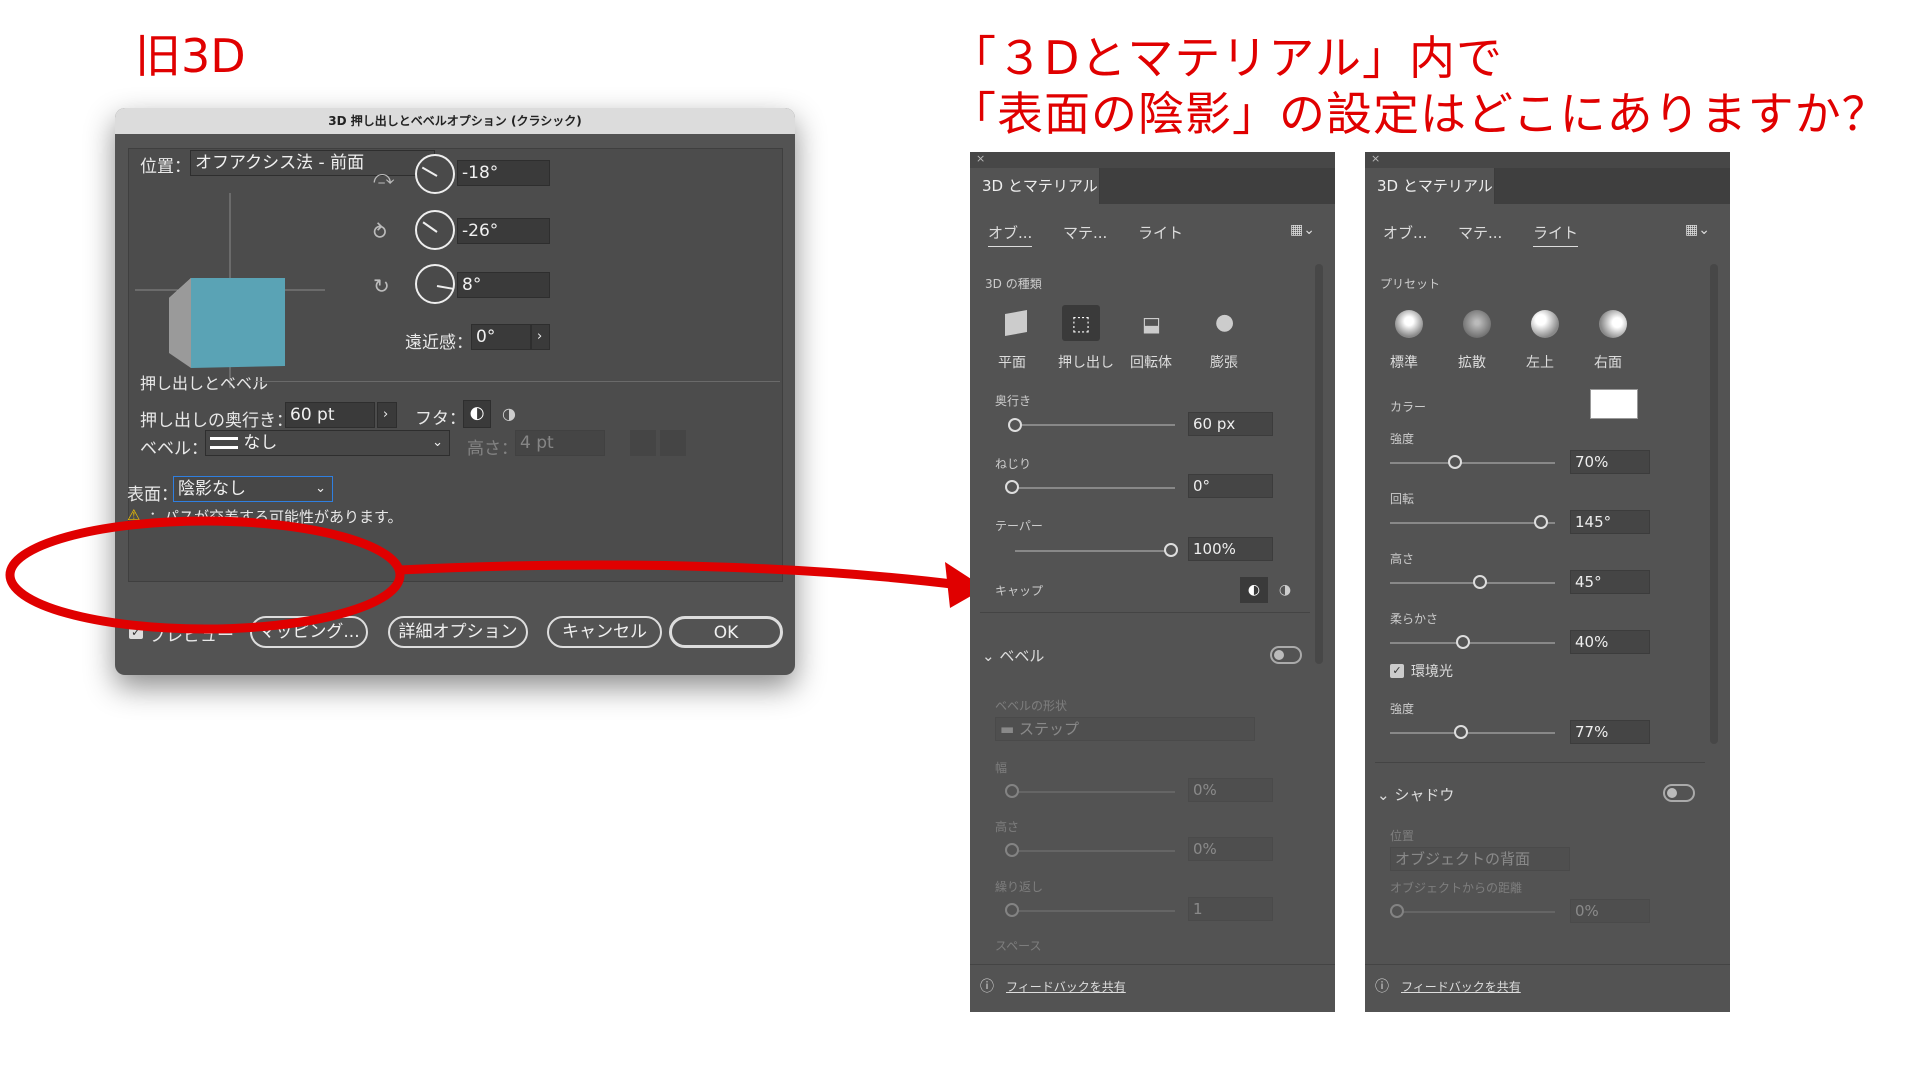 This screenshot has height=1080, width=1920. What do you see at coordinates (1230, 849) in the screenshot?
I see `bevel-height-input: 0%` at bounding box center [1230, 849].